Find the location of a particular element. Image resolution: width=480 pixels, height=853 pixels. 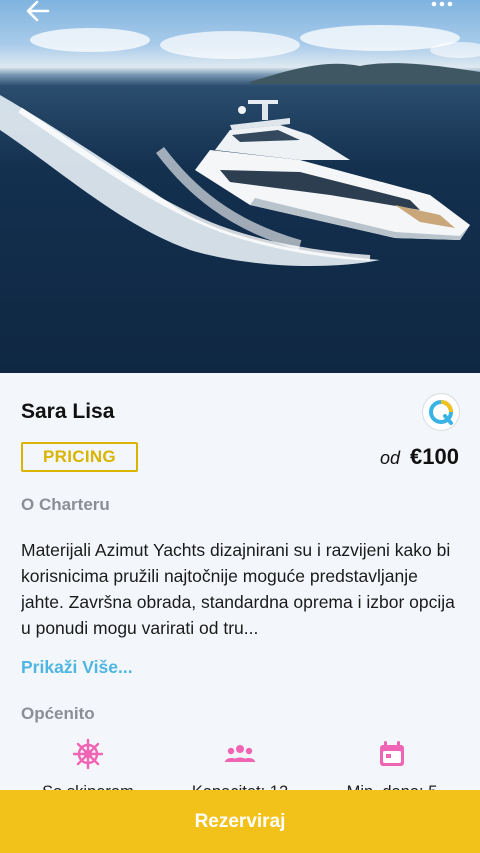

book-button: Rezerviraj is located at coordinates (240, 821).